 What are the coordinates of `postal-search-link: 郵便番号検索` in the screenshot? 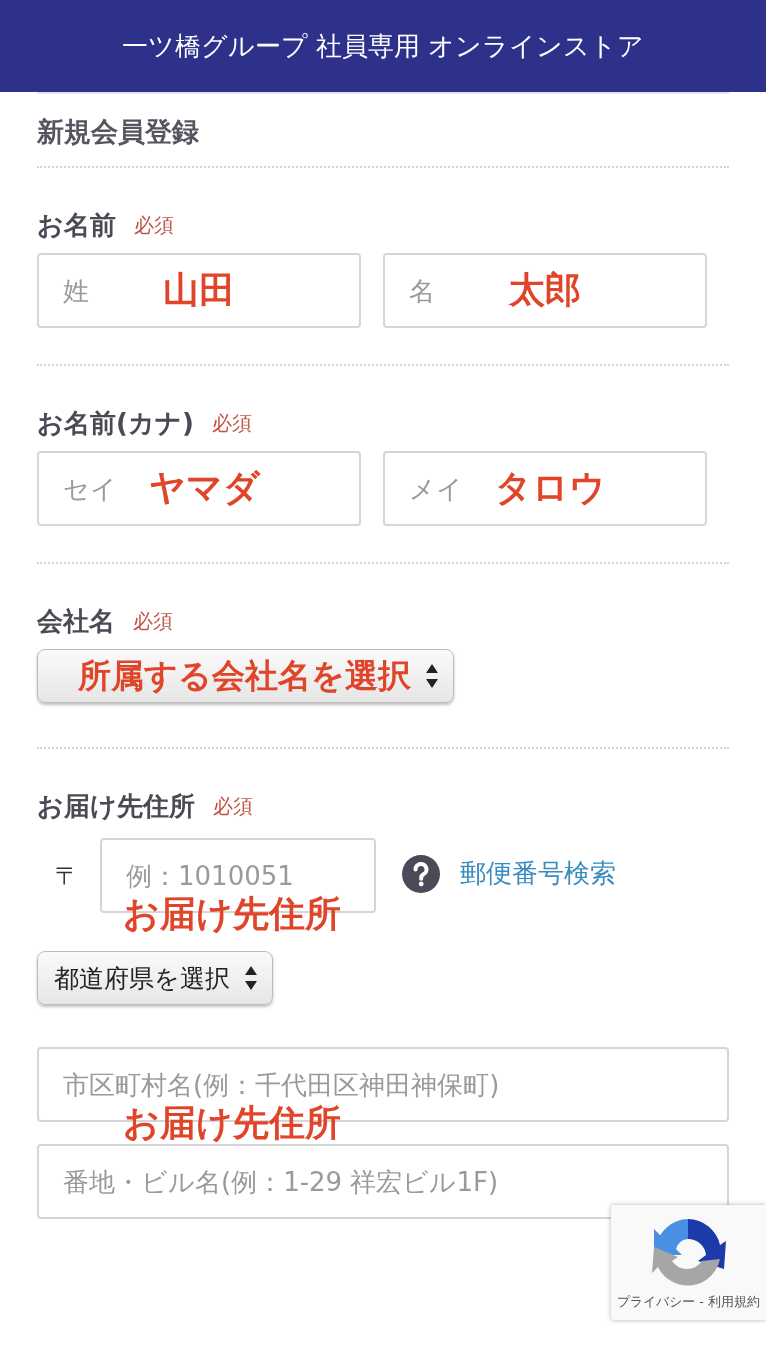 It's located at (538, 873).